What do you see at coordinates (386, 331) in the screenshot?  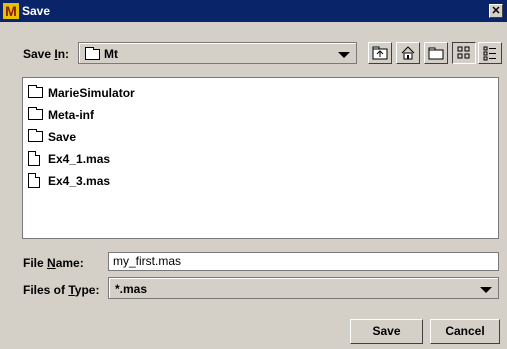 I see `save-button: Save` at bounding box center [386, 331].